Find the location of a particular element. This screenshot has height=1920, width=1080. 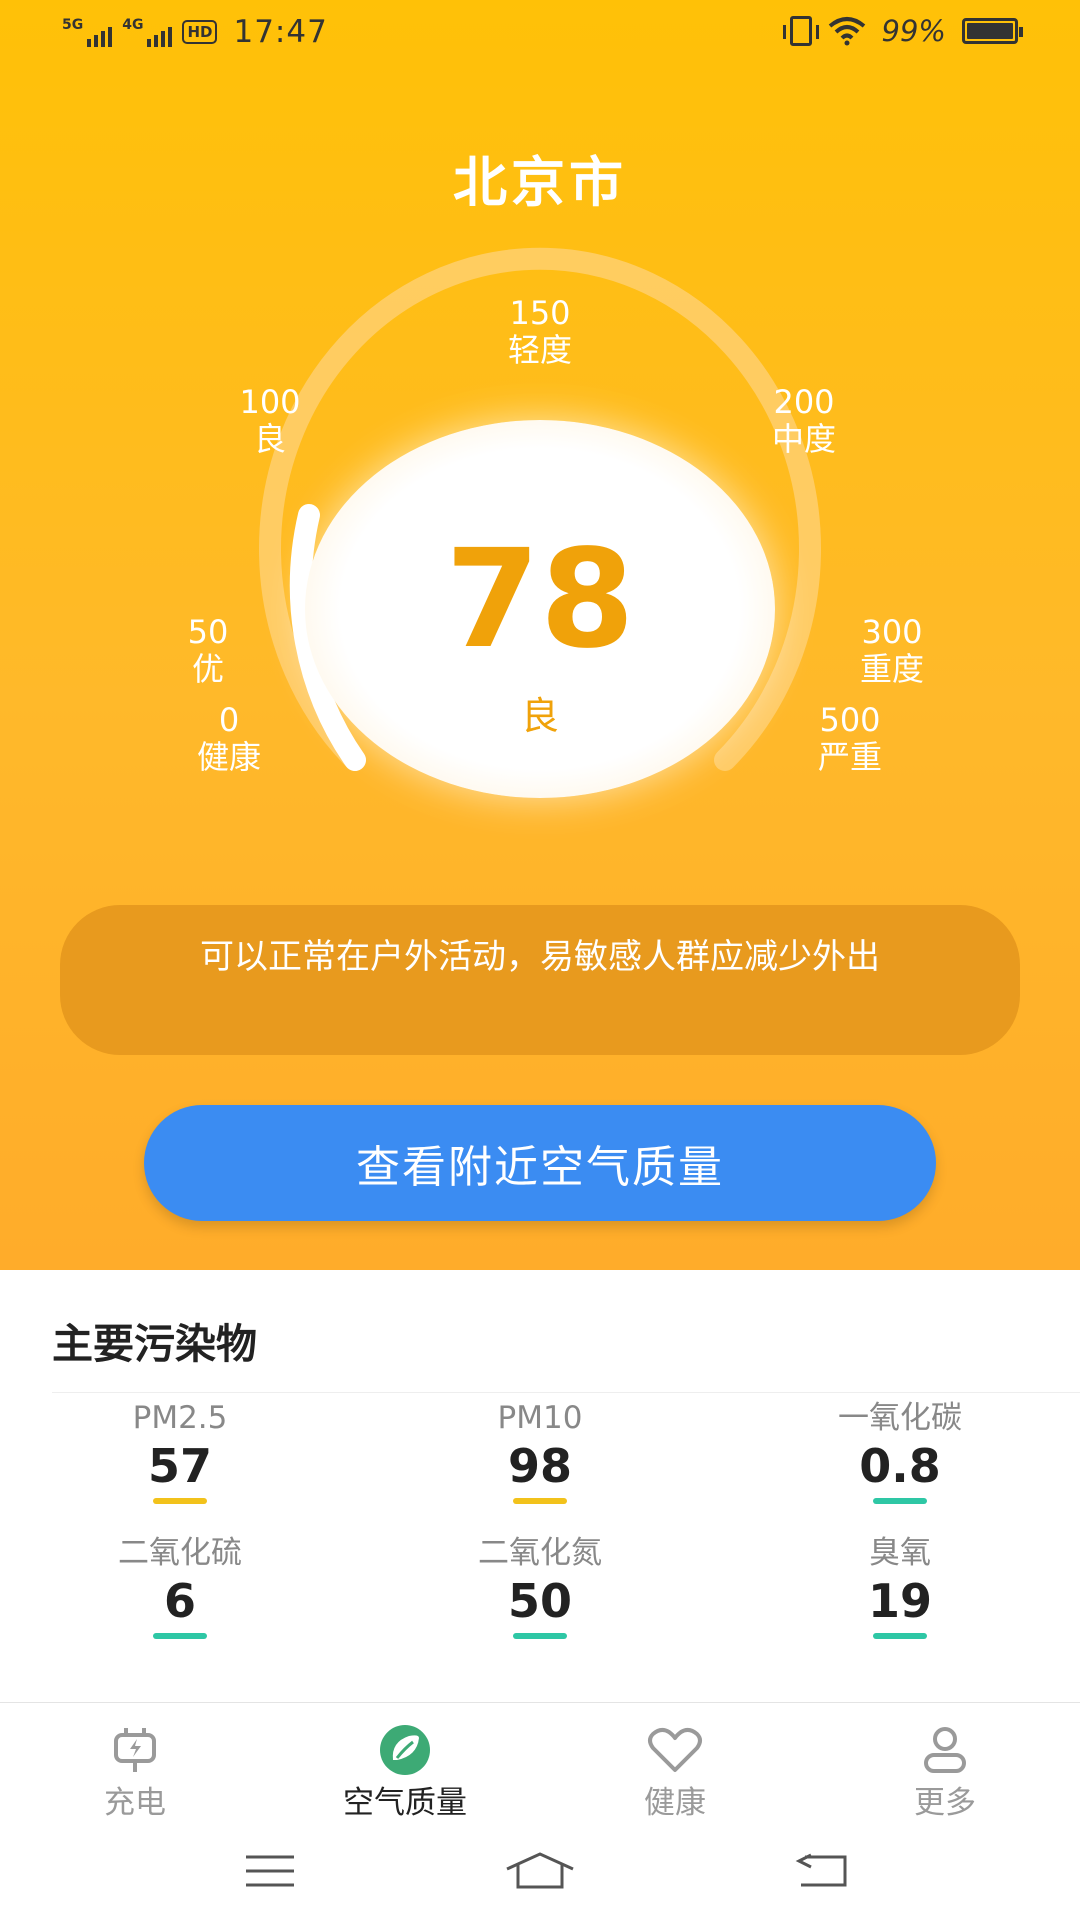

pollutant-name: 二氧化氮 is located at coordinates (540, 1553).